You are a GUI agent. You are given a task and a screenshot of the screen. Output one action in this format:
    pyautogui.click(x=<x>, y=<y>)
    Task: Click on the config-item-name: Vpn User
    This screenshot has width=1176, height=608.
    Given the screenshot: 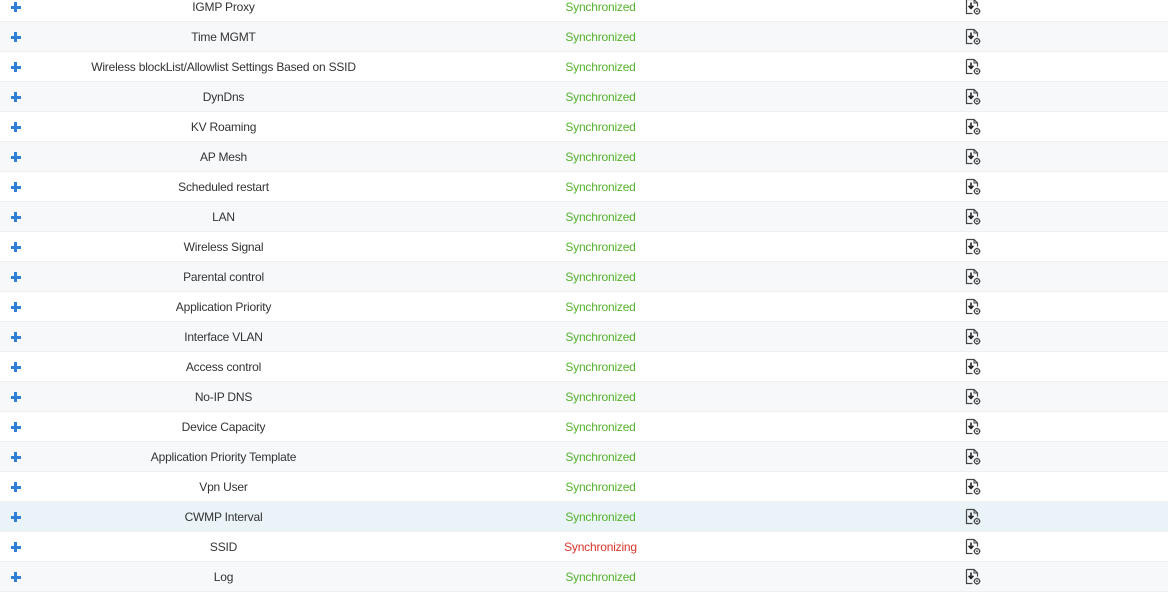 What is the action you would take?
    pyautogui.click(x=223, y=487)
    